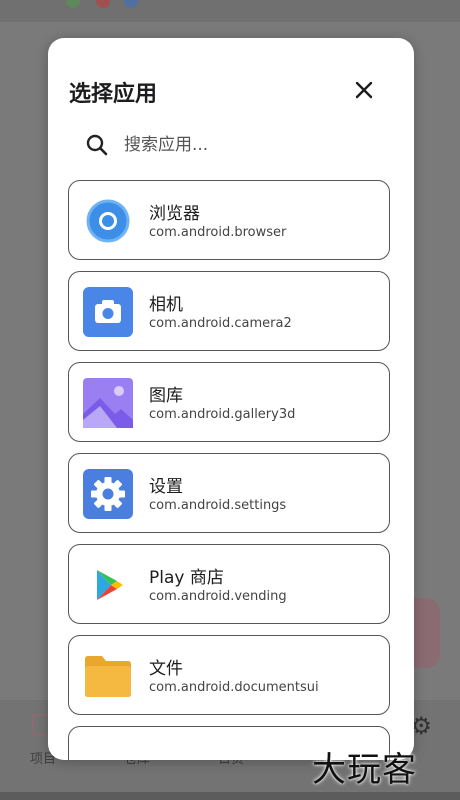  I want to click on app-item-files: 文件 com.android.documentsui, so click(229, 675).